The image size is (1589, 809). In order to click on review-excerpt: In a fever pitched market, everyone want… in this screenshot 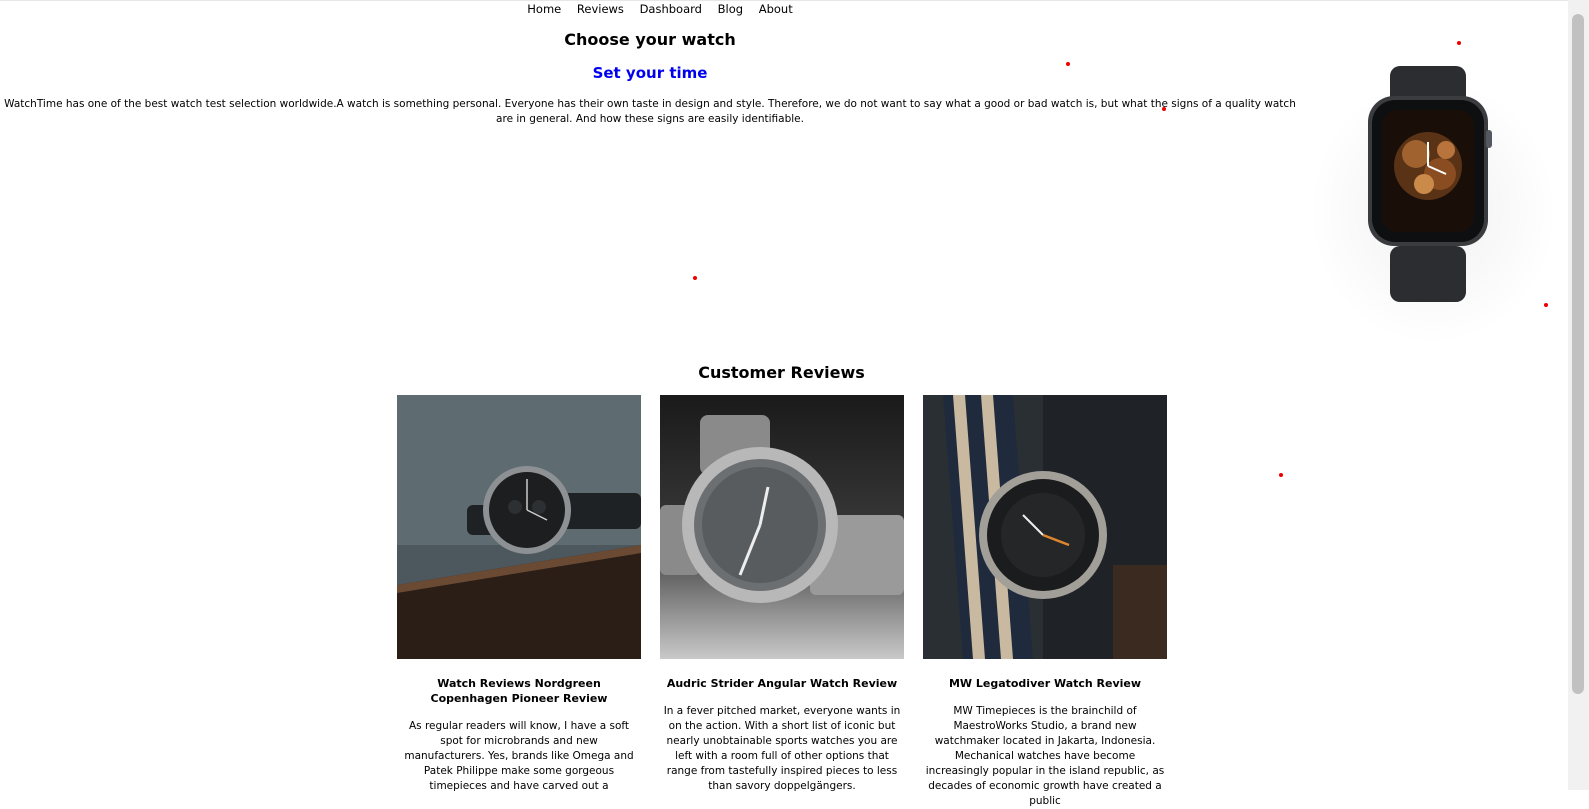, I will do `click(782, 748)`.